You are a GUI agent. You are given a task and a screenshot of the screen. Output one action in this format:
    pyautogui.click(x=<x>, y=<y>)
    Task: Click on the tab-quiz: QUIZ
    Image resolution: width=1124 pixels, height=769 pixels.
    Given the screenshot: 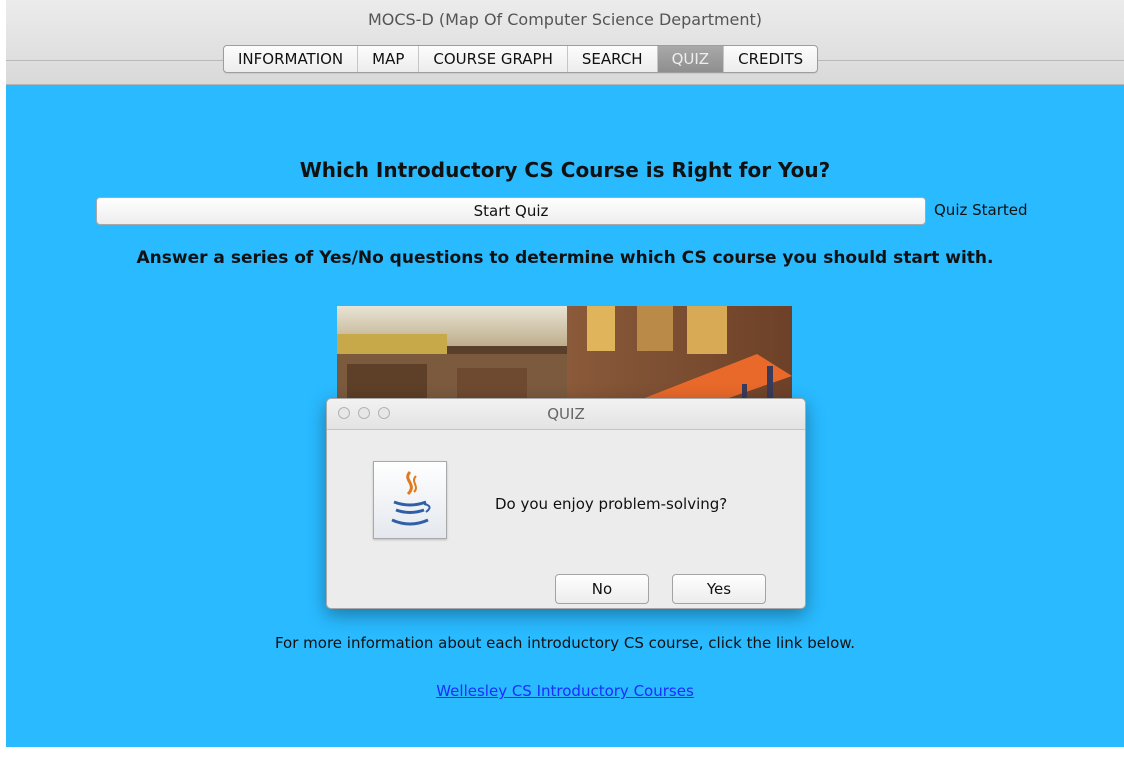 What is the action you would take?
    pyautogui.click(x=691, y=59)
    